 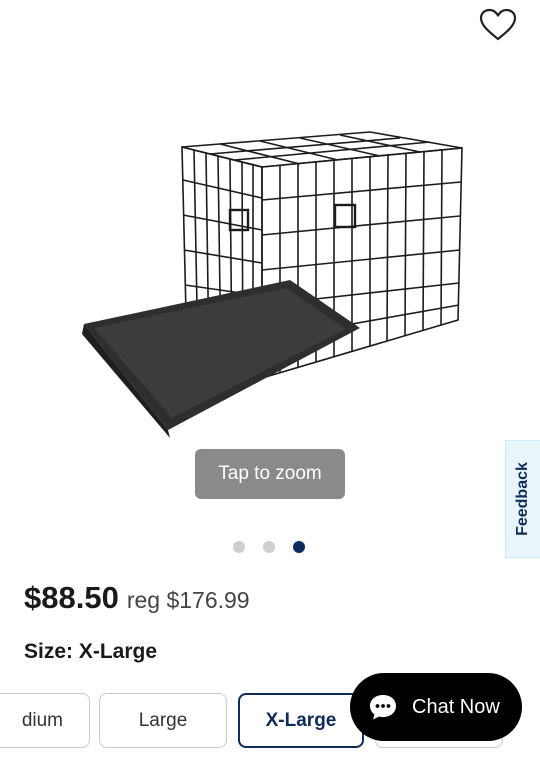 What do you see at coordinates (91, 651) in the screenshot?
I see `size-selection-label: Size: X-Large` at bounding box center [91, 651].